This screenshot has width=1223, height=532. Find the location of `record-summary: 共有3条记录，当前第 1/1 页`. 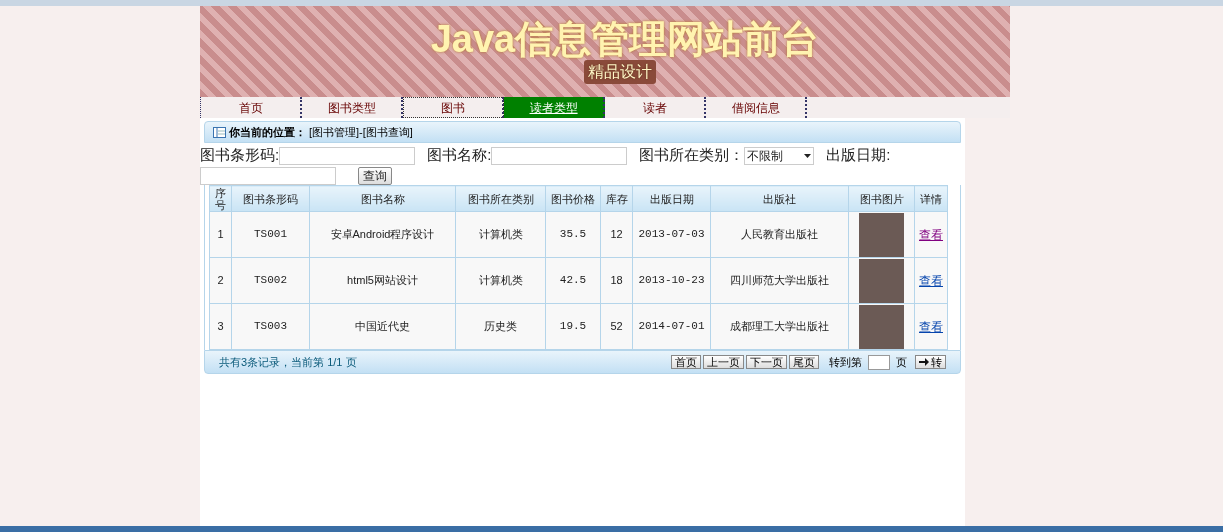

record-summary: 共有3条记录，当前第 1/1 页 is located at coordinates (288, 362).